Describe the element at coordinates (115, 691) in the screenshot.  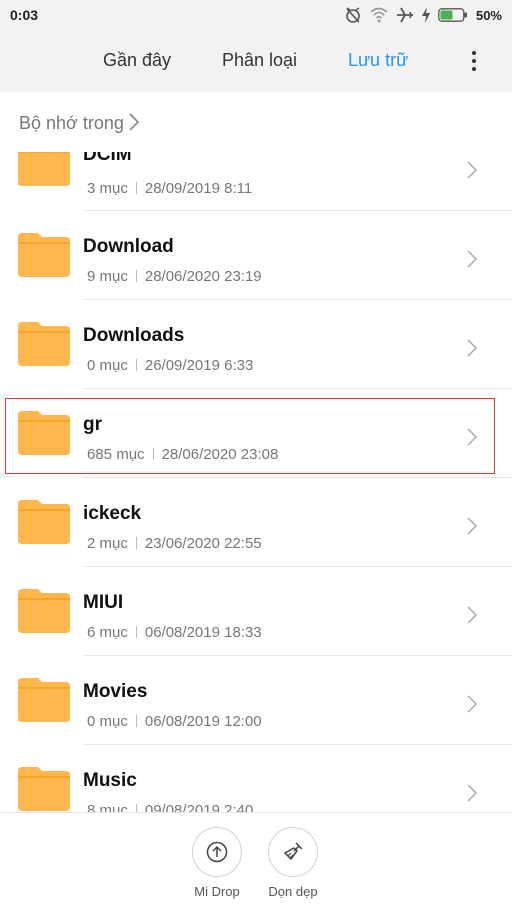
I see `folder-name: Movies` at that location.